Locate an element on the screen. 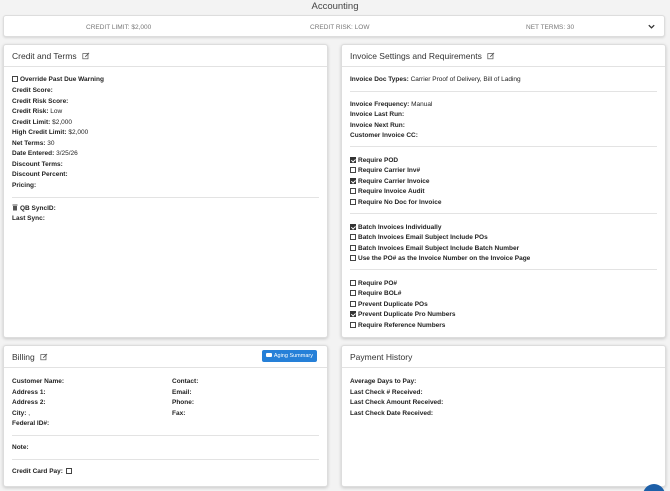  invoice-last-run-row: Invoice Last Run: is located at coordinates (377, 114).